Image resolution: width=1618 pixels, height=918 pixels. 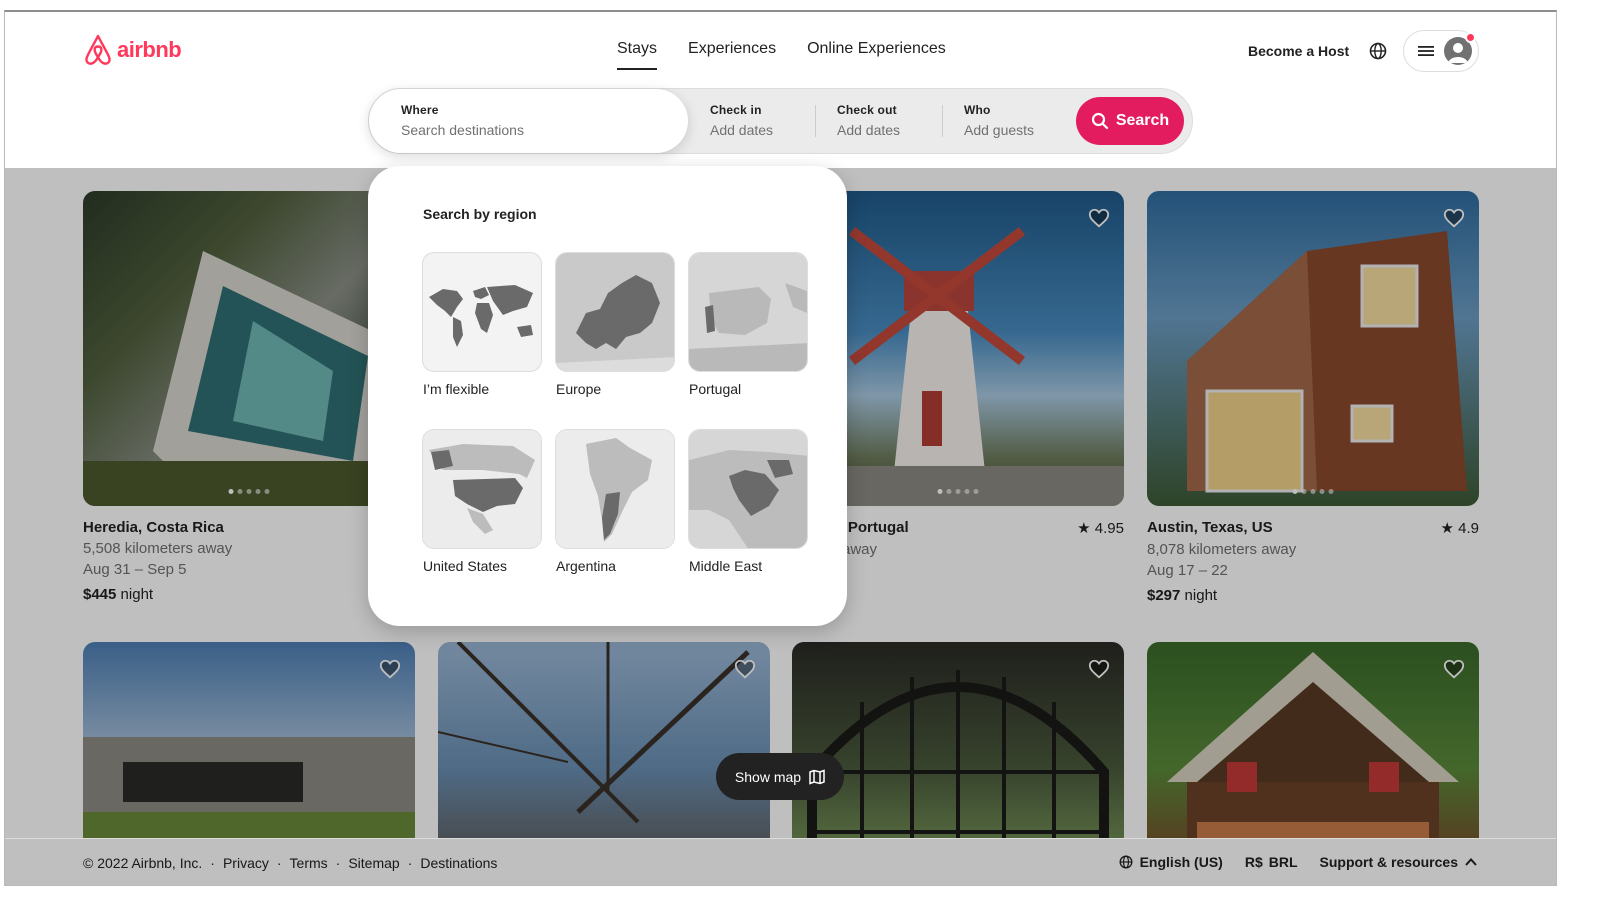 What do you see at coordinates (465, 566) in the screenshot?
I see `region-label: United States` at bounding box center [465, 566].